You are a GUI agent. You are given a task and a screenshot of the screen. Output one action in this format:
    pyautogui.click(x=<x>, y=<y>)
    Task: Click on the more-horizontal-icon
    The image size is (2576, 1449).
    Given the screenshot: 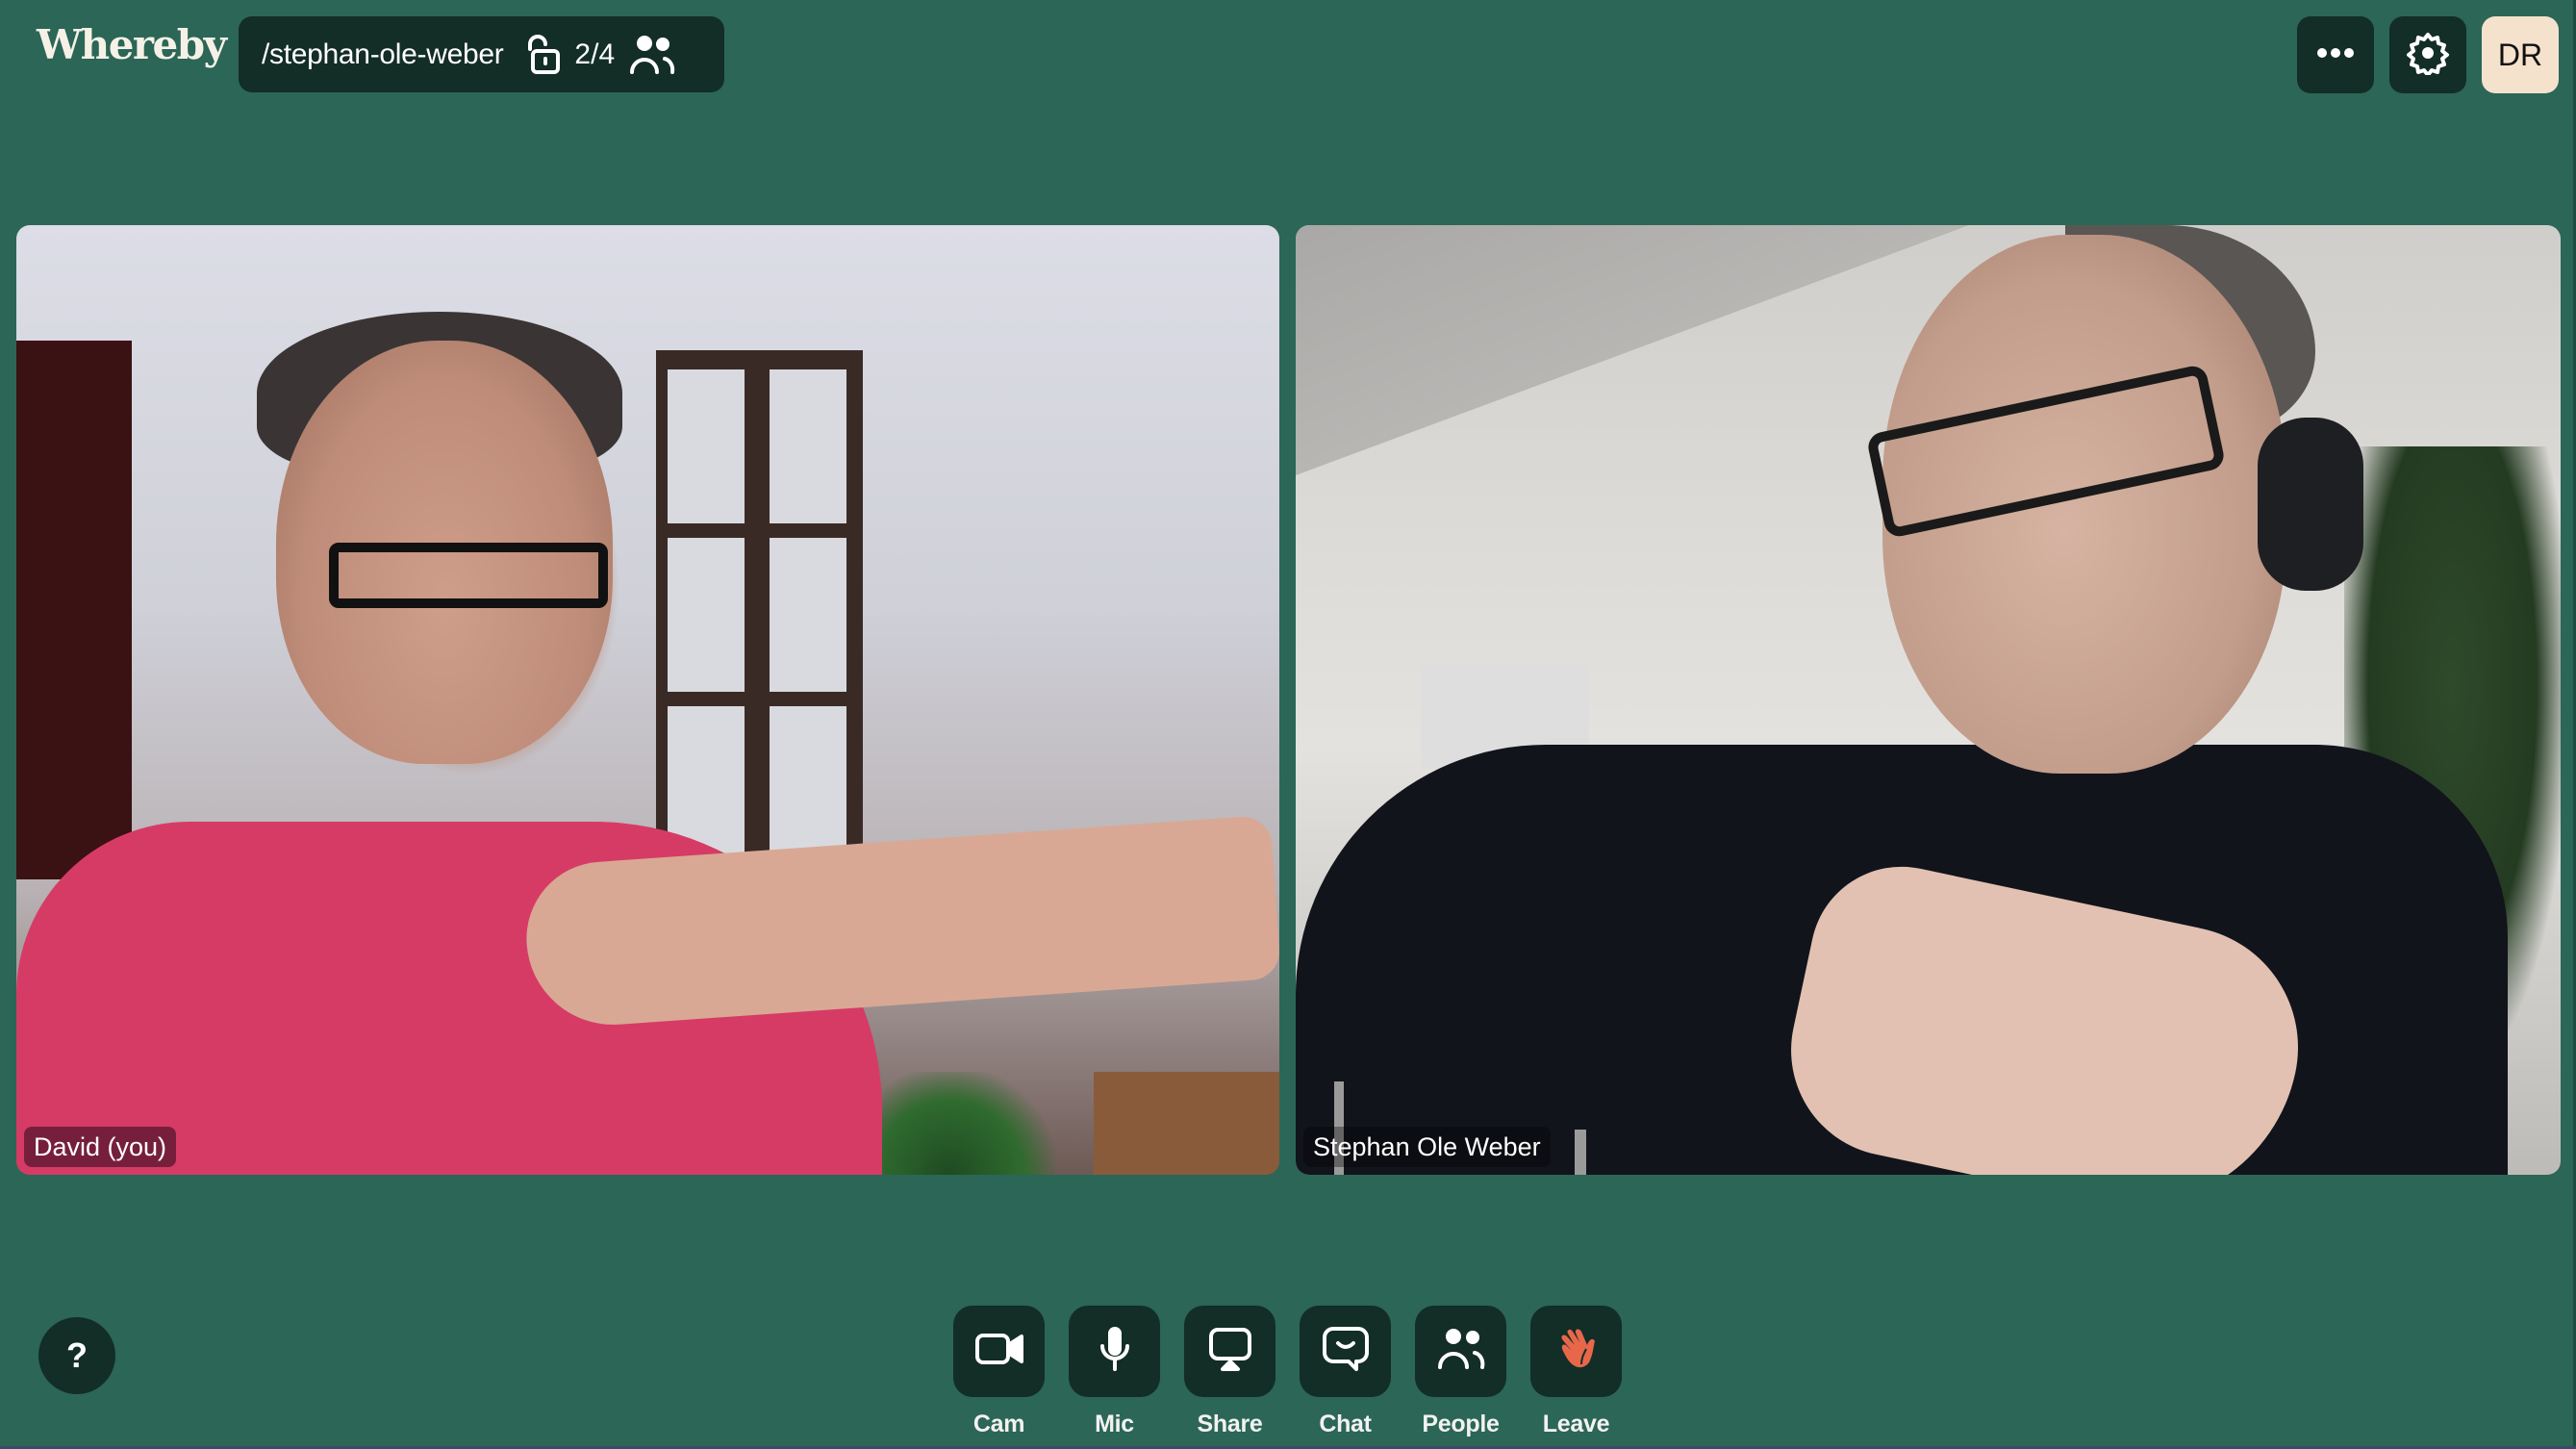 What is the action you would take?
    pyautogui.click(x=2335, y=55)
    